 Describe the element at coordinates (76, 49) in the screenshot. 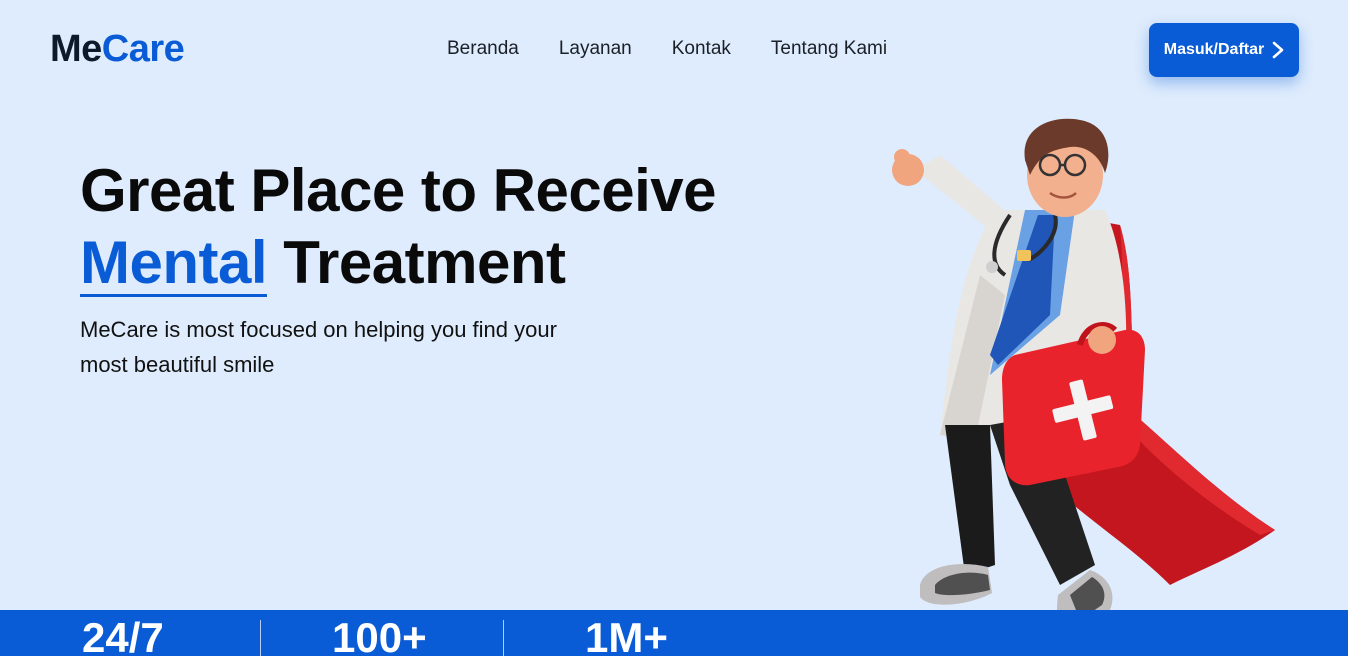

I see `logo-text-me: Me` at that location.